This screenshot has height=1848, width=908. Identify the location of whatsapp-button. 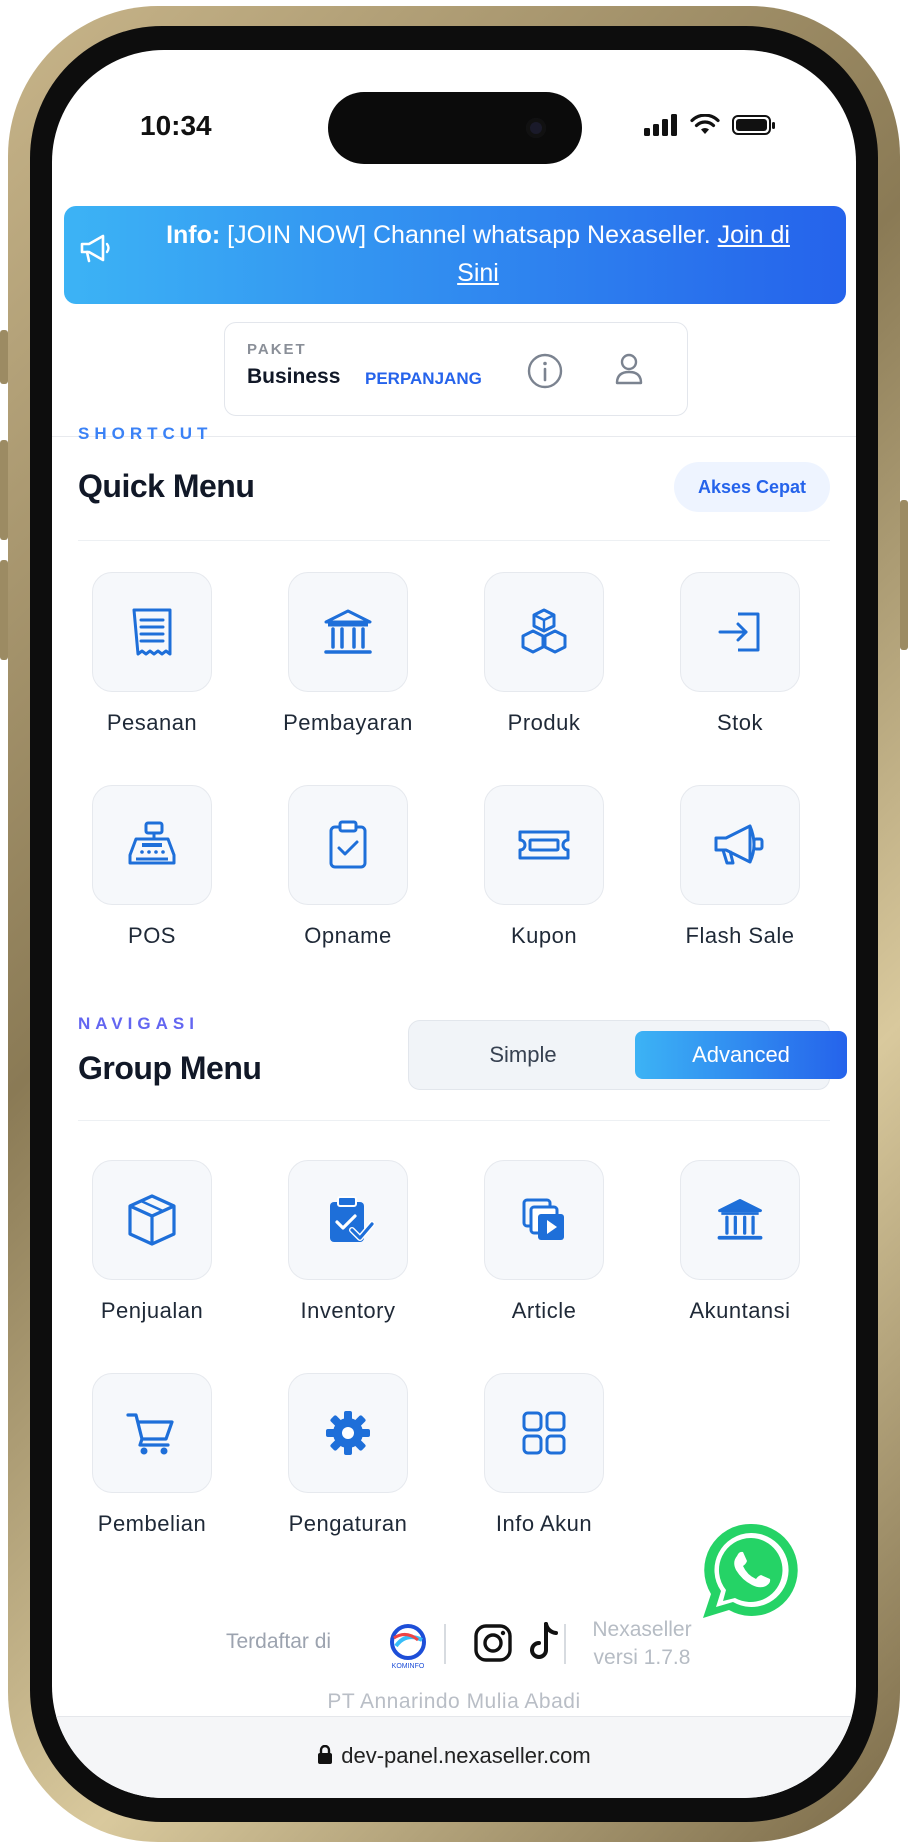
(751, 1574).